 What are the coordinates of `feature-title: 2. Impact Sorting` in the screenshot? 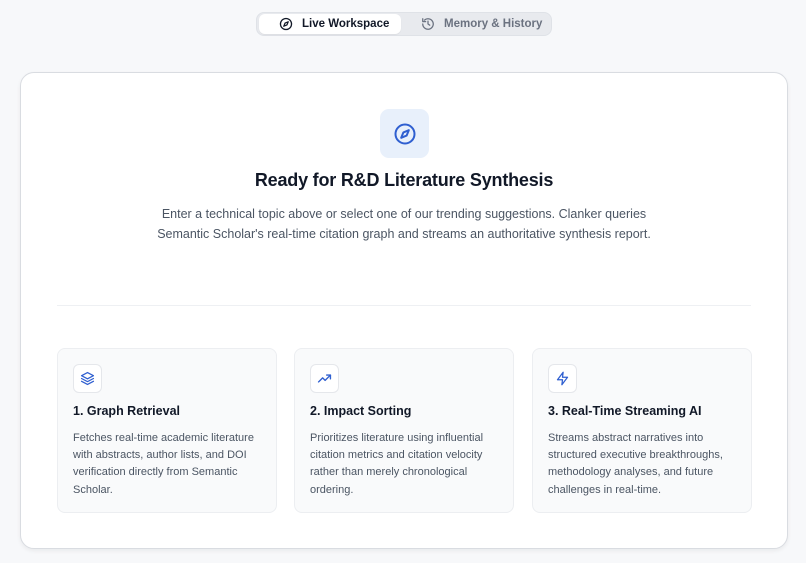 It's located at (361, 411).